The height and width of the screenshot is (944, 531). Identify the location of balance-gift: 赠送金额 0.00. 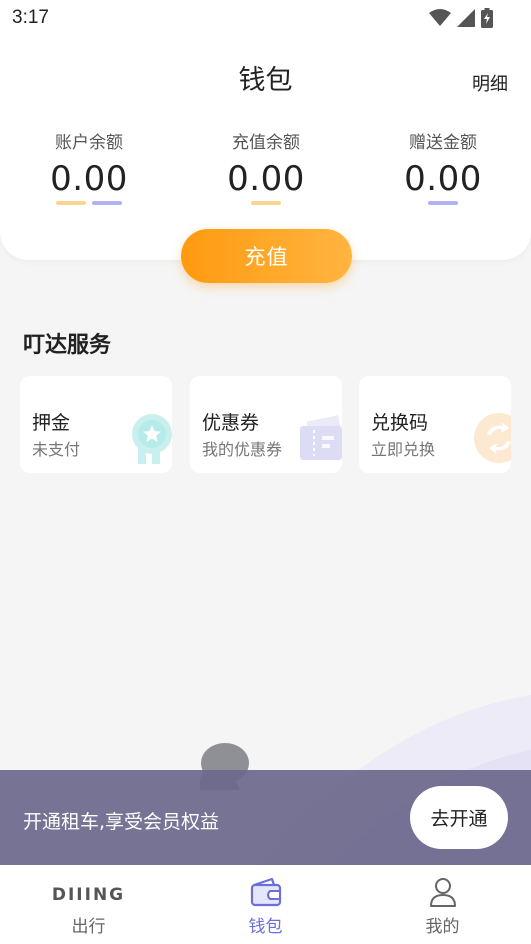
(443, 166).